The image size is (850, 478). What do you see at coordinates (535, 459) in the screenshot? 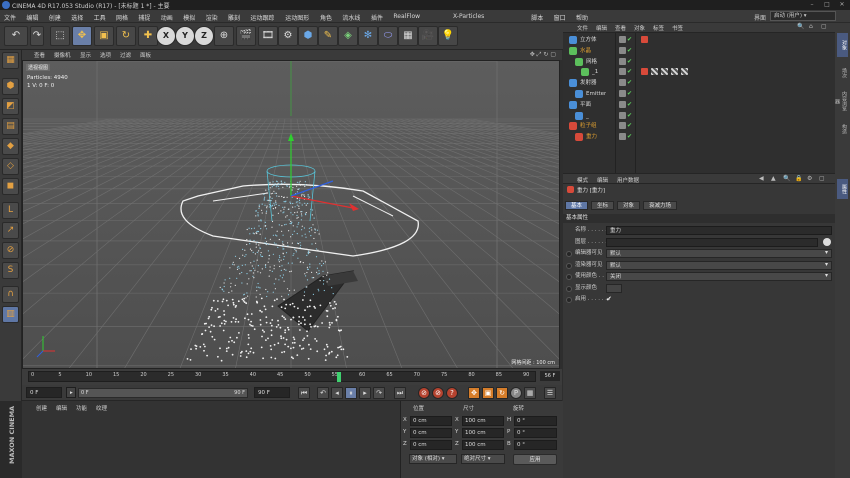
I see `apply-button: 应用` at bounding box center [535, 459].